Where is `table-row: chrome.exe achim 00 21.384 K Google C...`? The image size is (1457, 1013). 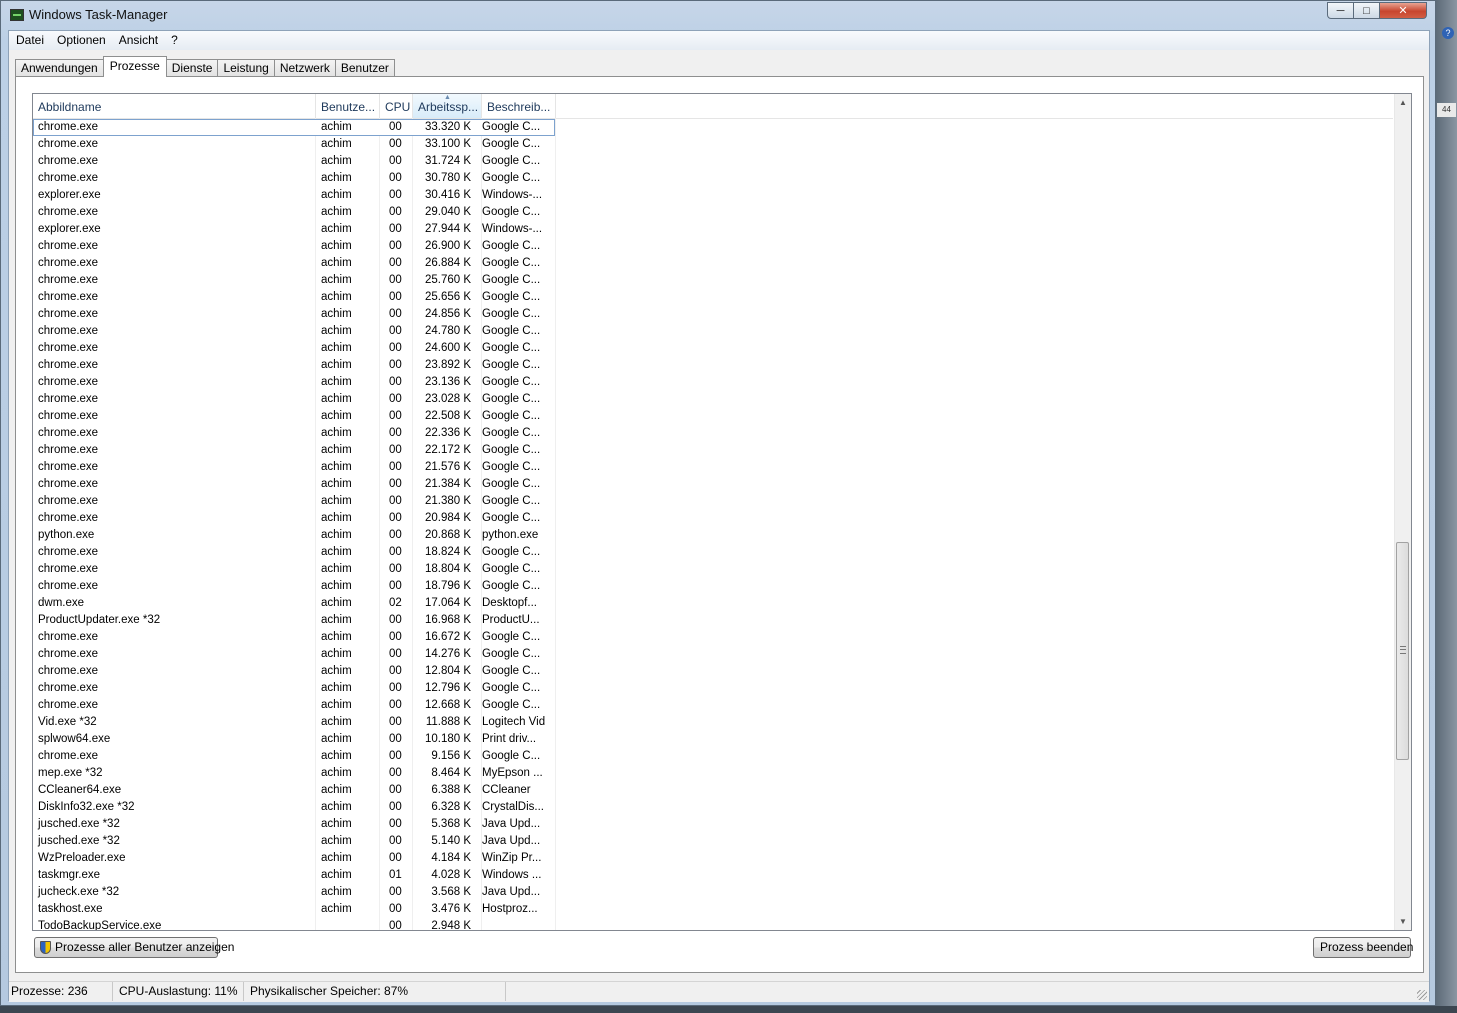
table-row: chrome.exe achim 00 21.384 K Google C... is located at coordinates (713, 484).